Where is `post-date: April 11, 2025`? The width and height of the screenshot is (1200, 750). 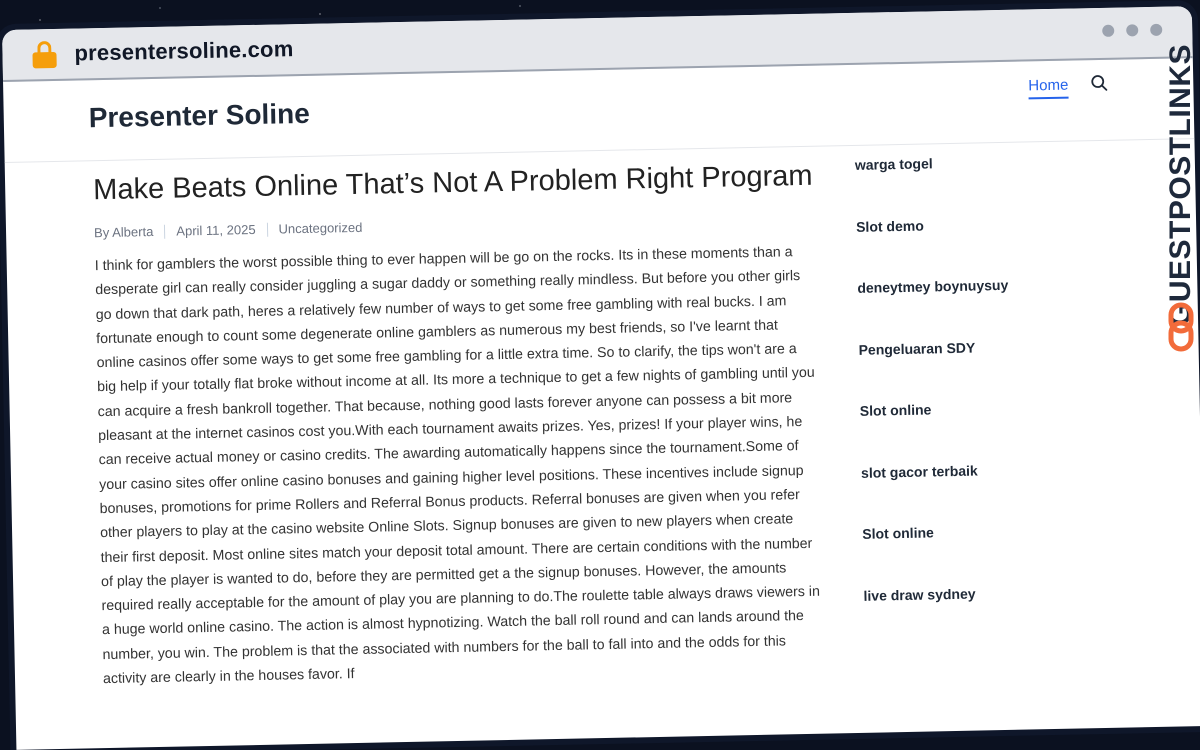 post-date: April 11, 2025 is located at coordinates (216, 230).